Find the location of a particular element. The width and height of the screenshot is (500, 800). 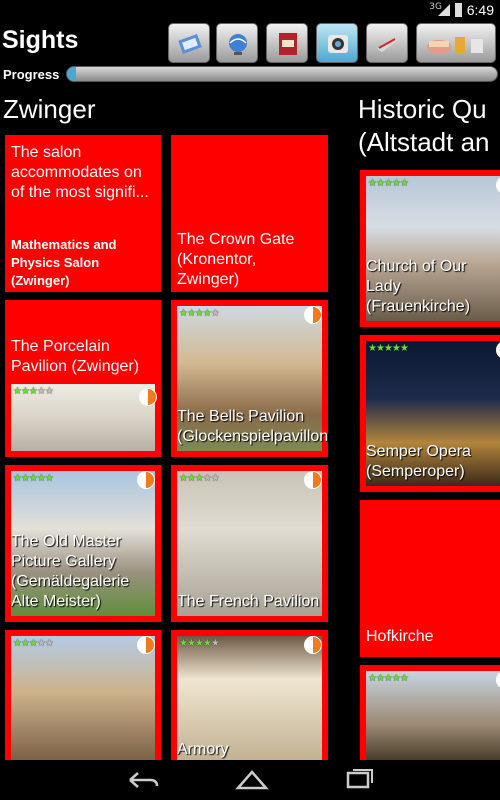

app-title: Sights is located at coordinates (40, 40).